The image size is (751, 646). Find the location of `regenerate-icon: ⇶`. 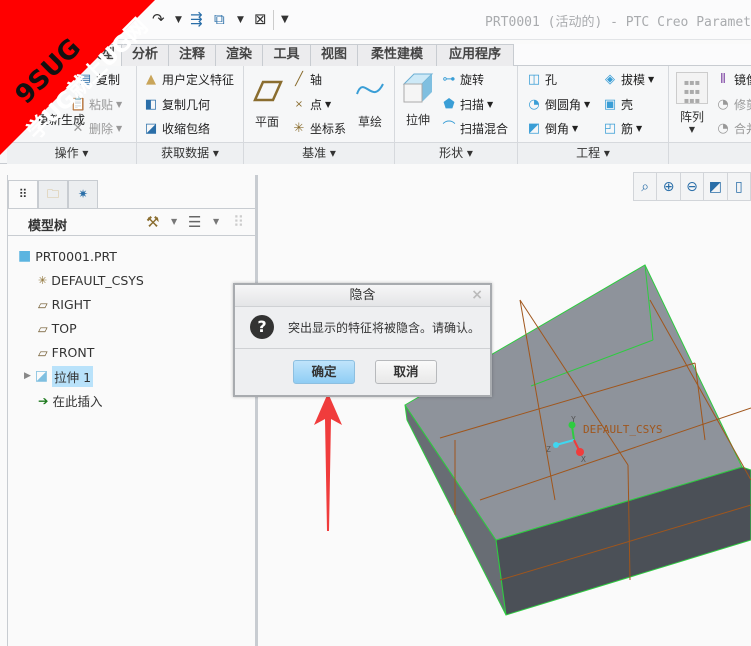

regenerate-icon: ⇶ is located at coordinates (196, 19).